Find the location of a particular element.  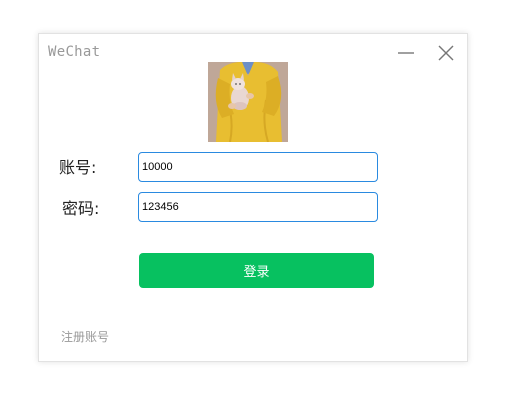

minimize-icon is located at coordinates (406, 53).